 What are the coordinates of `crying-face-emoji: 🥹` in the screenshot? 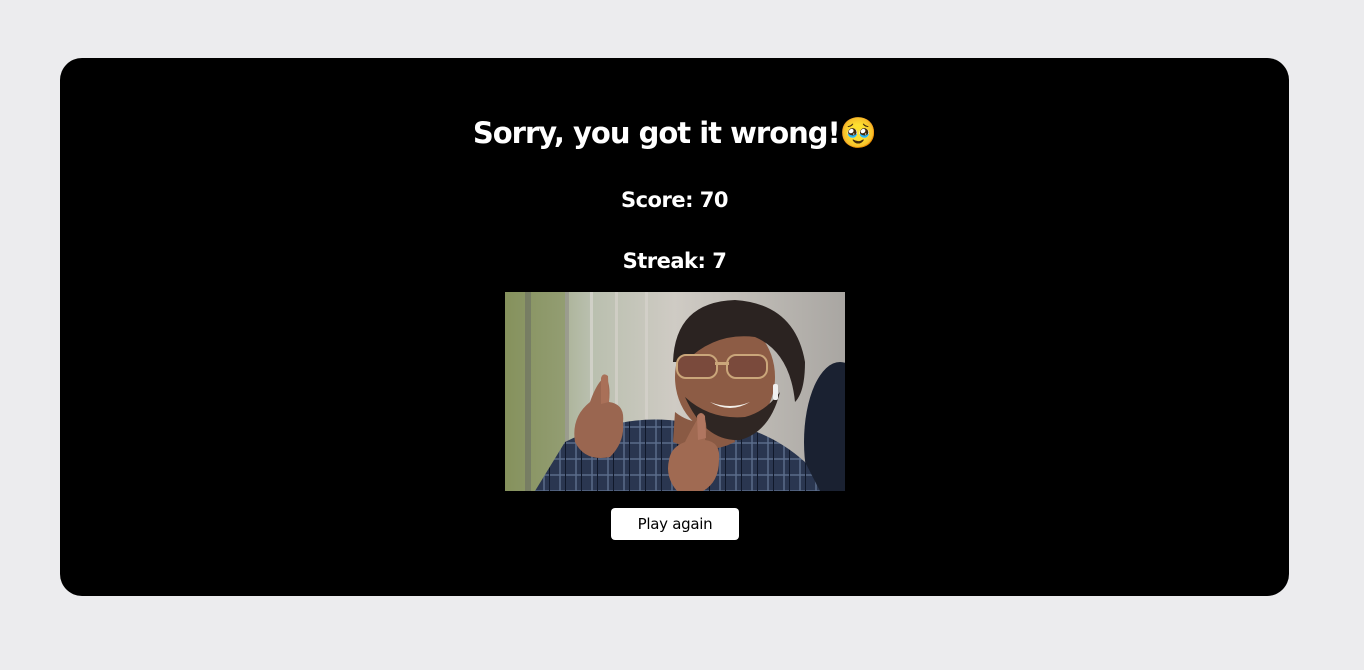 It's located at (858, 133).